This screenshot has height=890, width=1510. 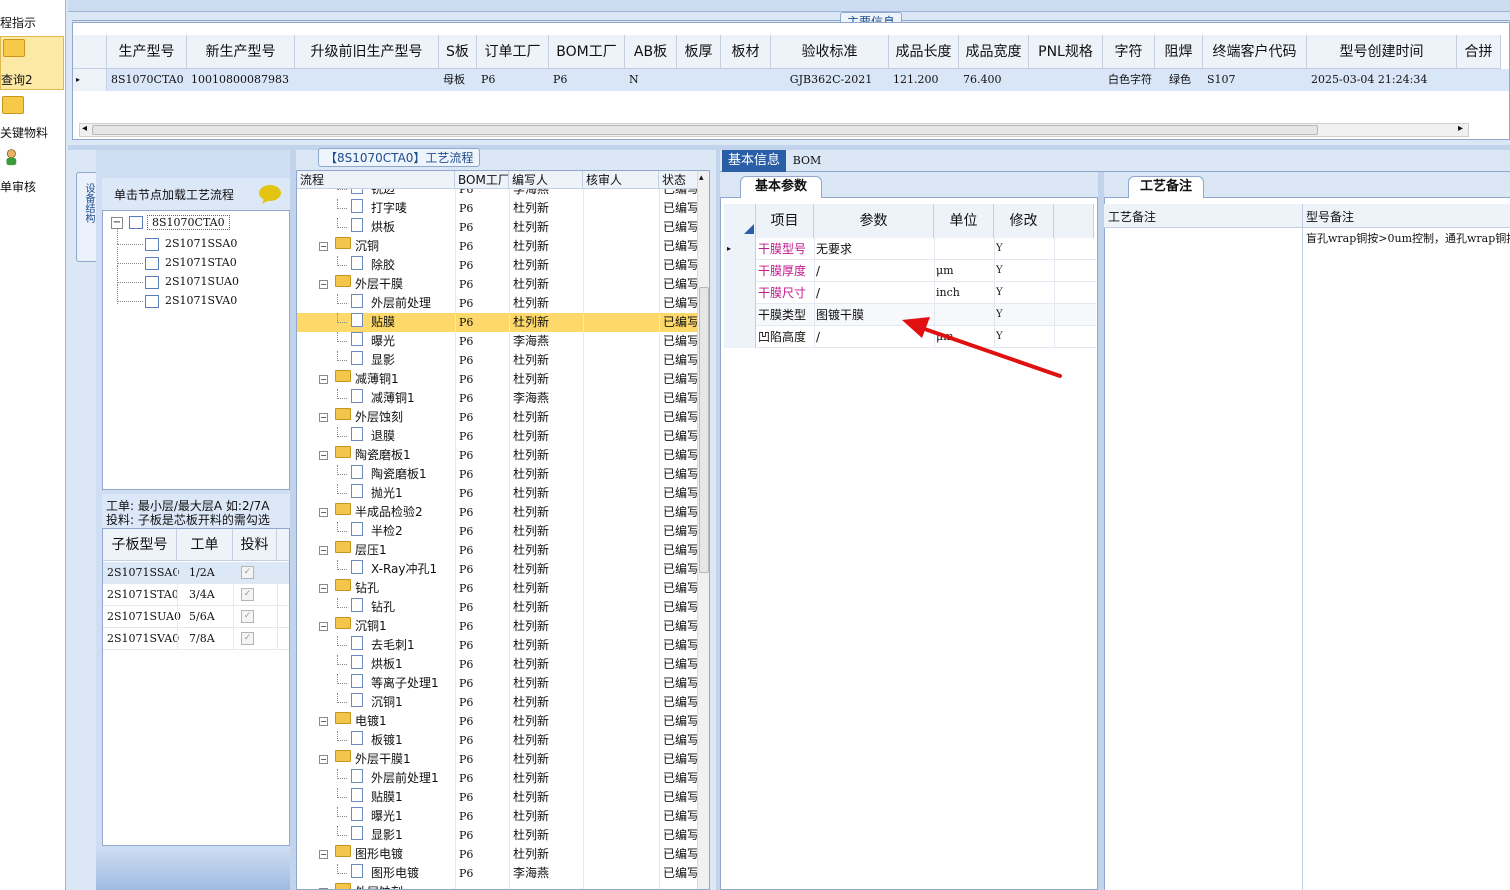 I want to click on subtab-basic-params: 基本参数, so click(x=781, y=187).